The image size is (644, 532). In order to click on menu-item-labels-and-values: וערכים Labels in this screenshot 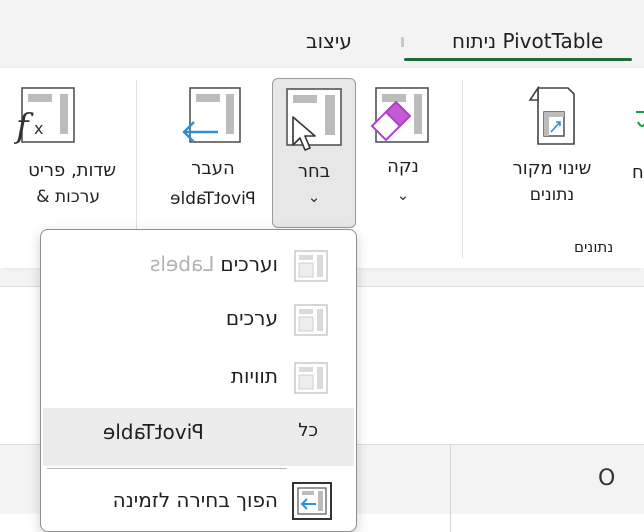, I will do `click(198, 266)`.